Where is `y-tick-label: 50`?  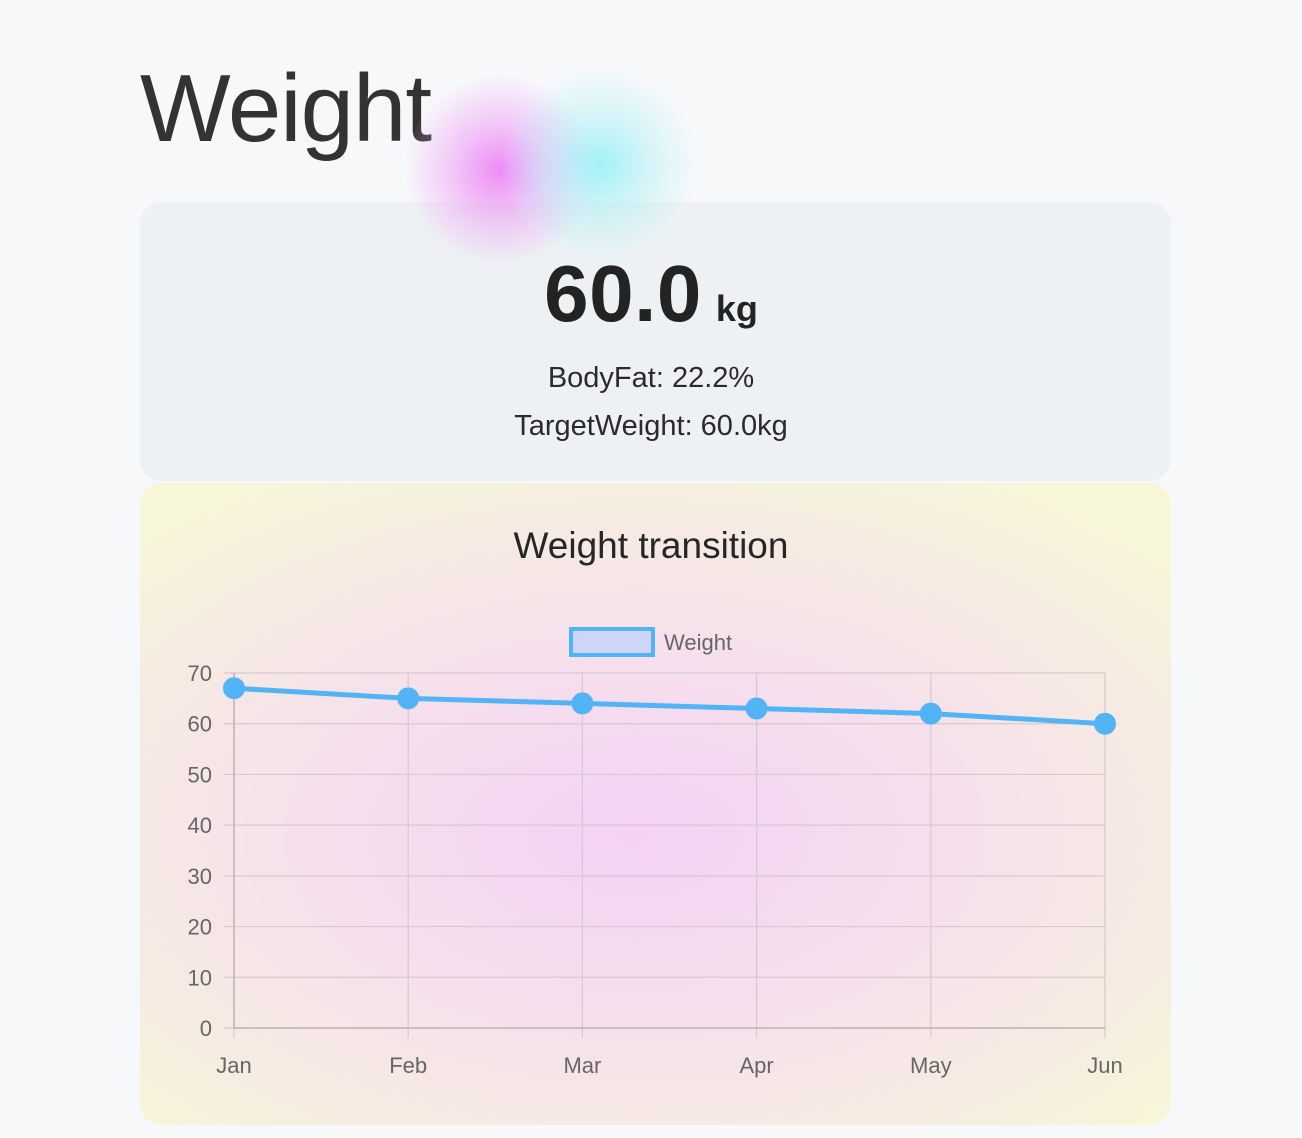
y-tick-label: 50 is located at coordinates (200, 774).